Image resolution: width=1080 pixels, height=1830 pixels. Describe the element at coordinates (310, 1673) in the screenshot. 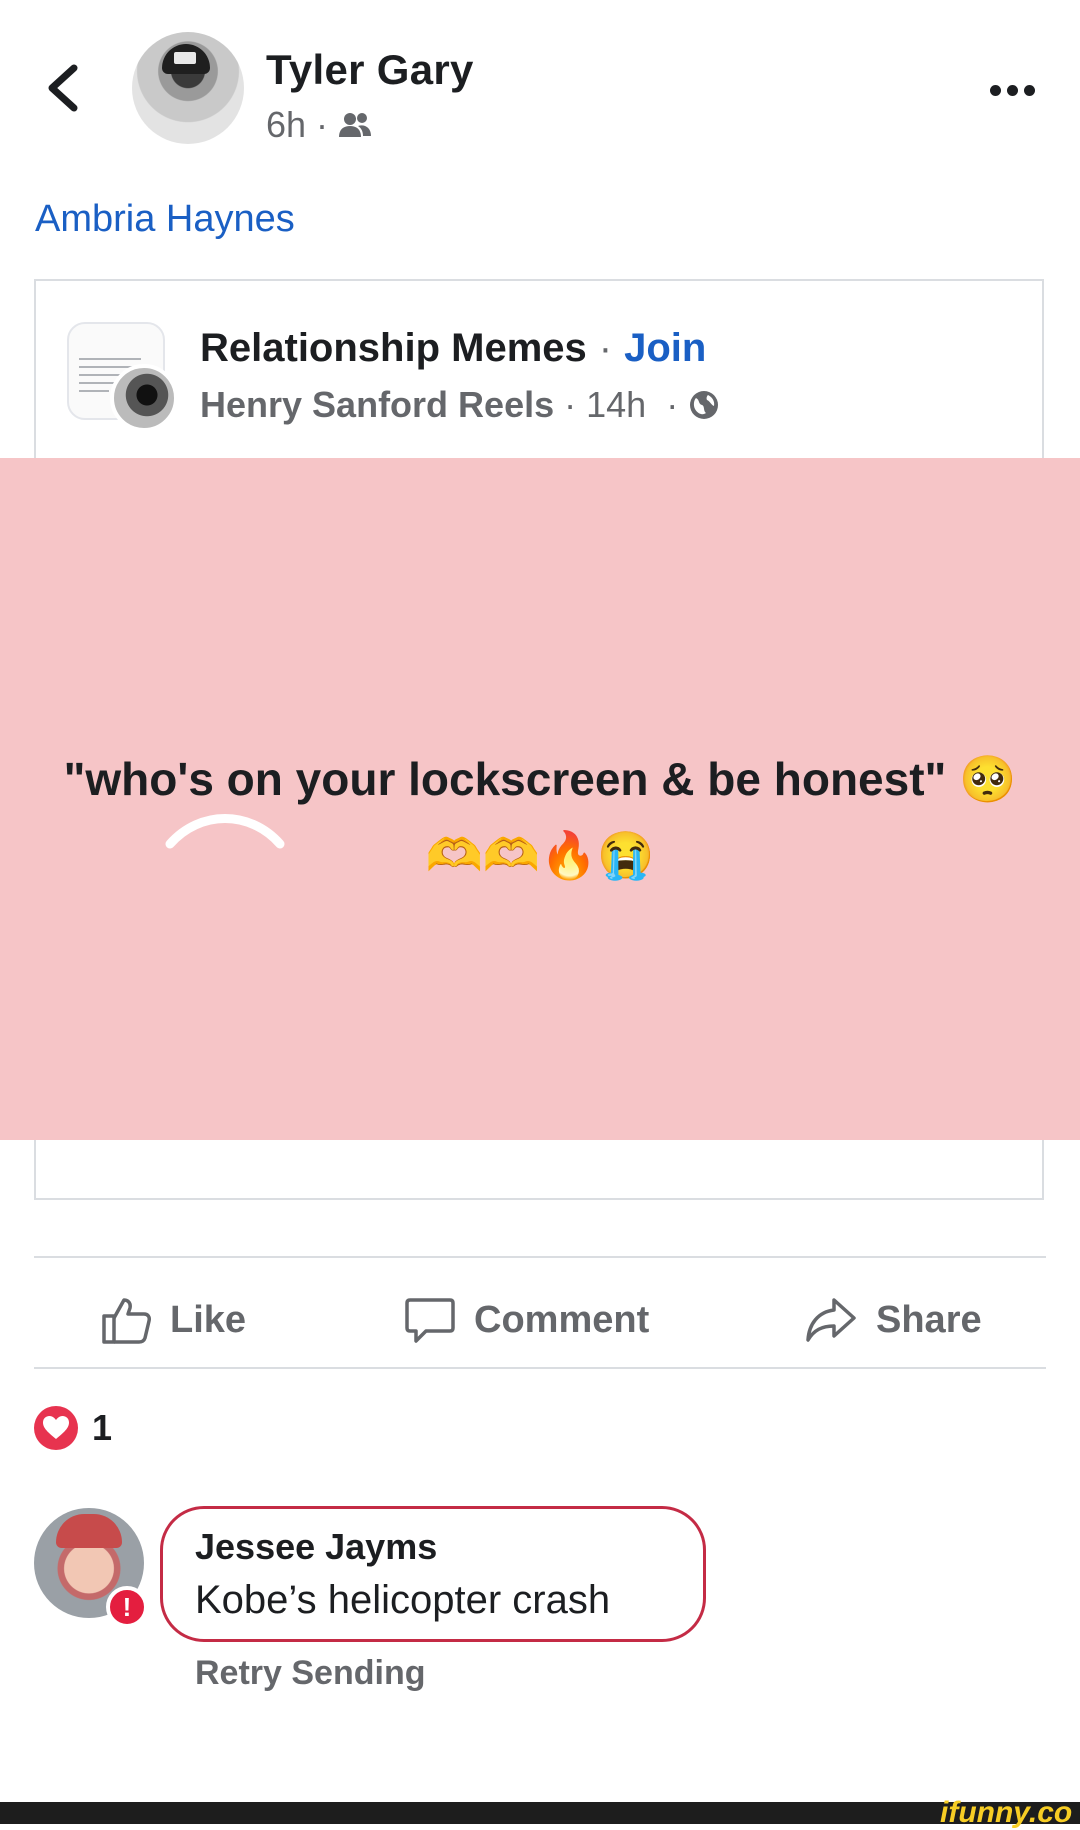

I see `retry-sending-button: Retry Sending` at that location.